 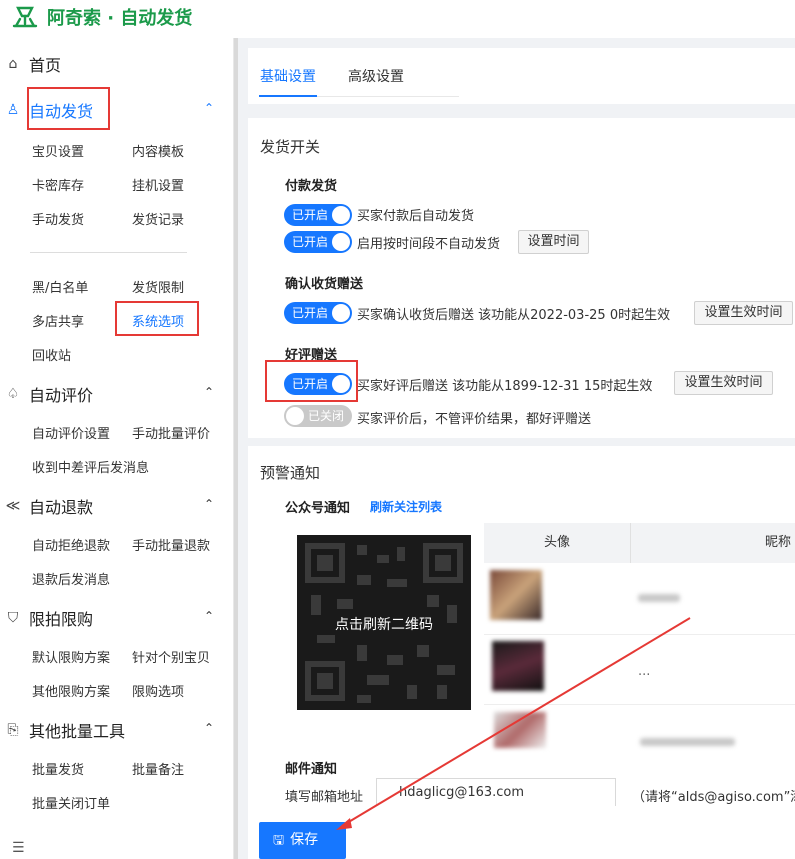 I want to click on good-review-set-time-button: 设置生效时间, so click(x=723, y=383).